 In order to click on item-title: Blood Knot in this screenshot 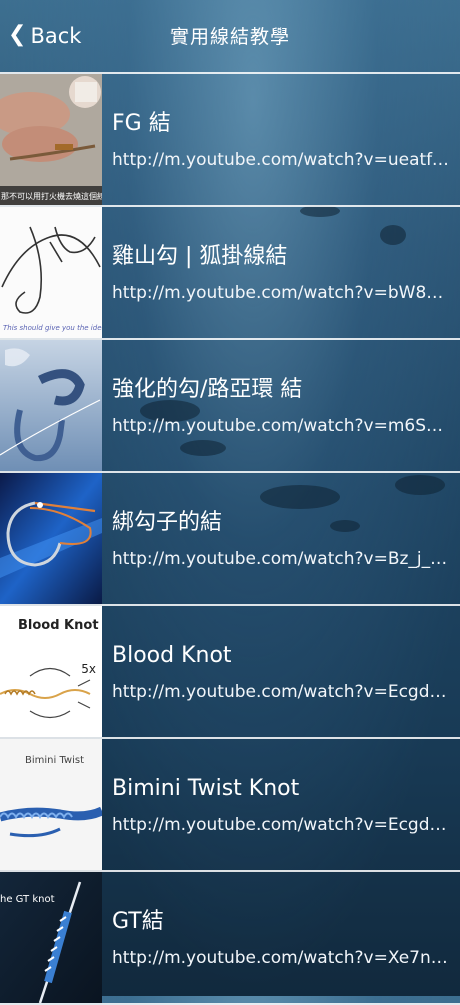, I will do `click(172, 655)`.